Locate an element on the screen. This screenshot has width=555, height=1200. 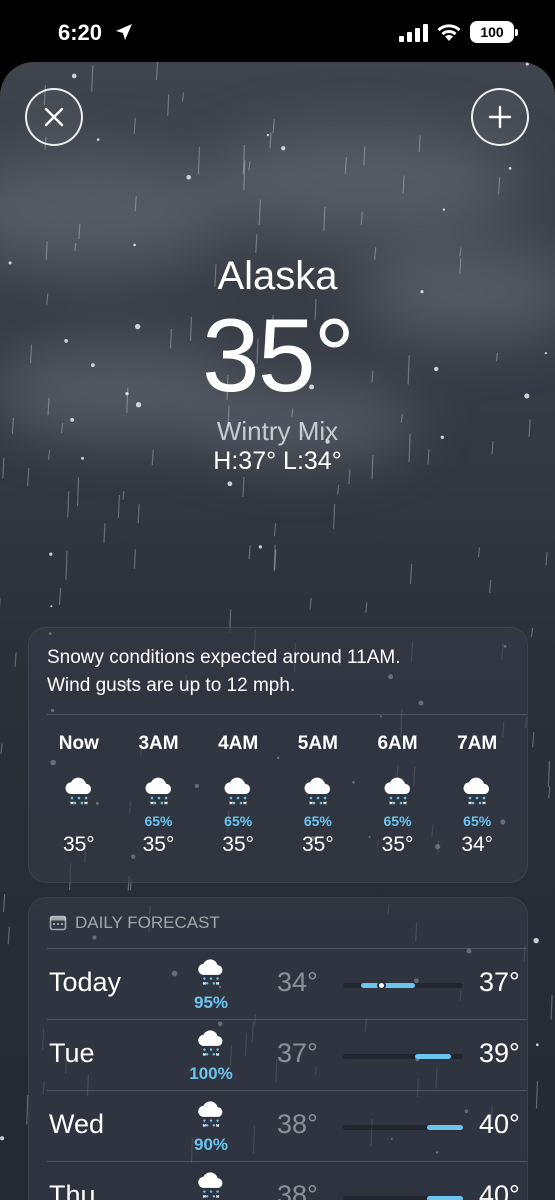
day-row: Today 95% 34° 37° is located at coordinates (287, 983).